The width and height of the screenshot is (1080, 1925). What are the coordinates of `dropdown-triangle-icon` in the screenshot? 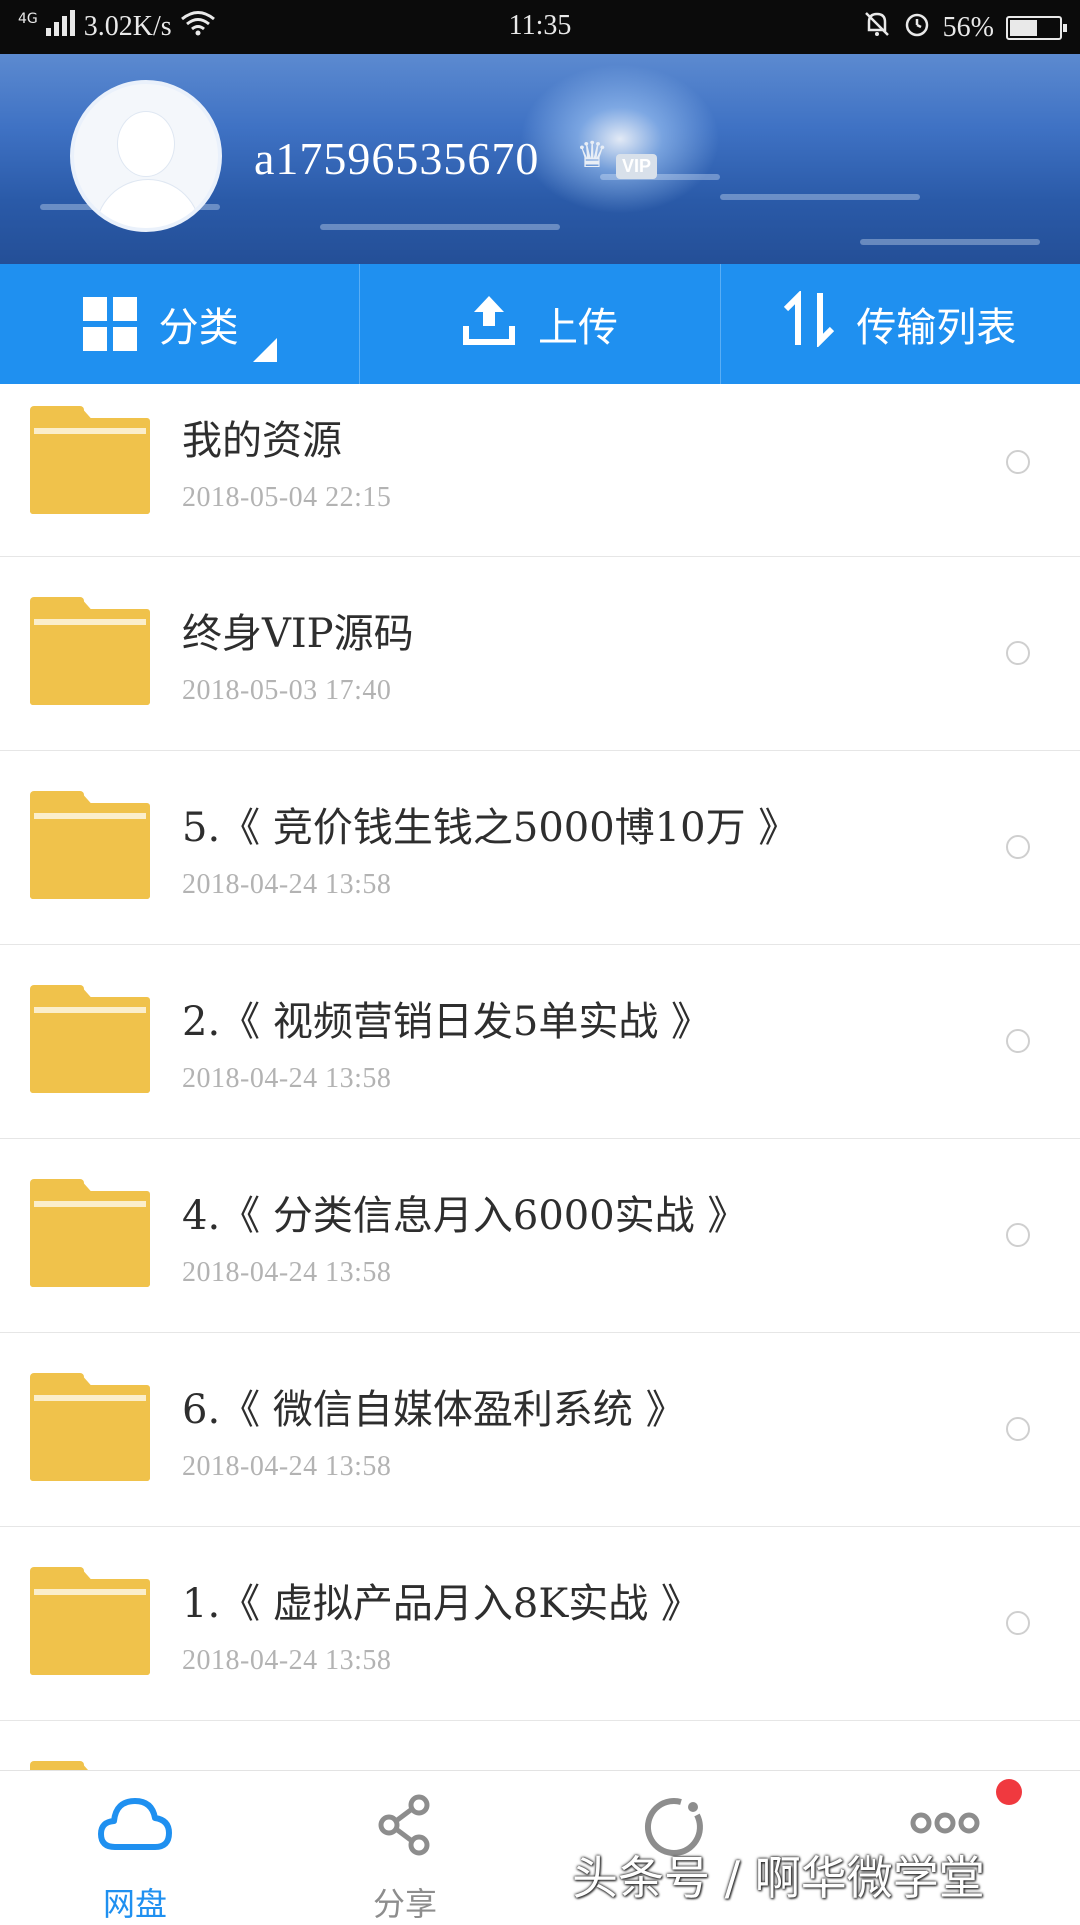 It's located at (264, 350).